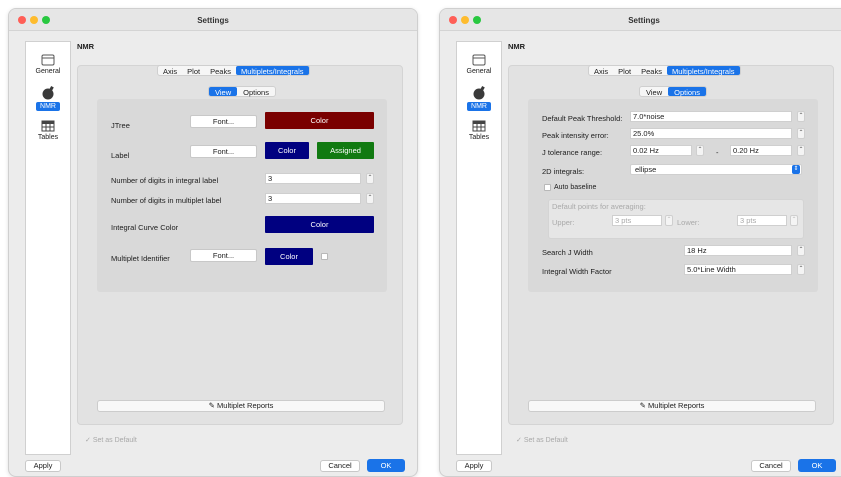 The height and width of the screenshot is (477, 841). Describe the element at coordinates (794, 220) in the screenshot. I see `lower-stepper: ⌃` at that location.